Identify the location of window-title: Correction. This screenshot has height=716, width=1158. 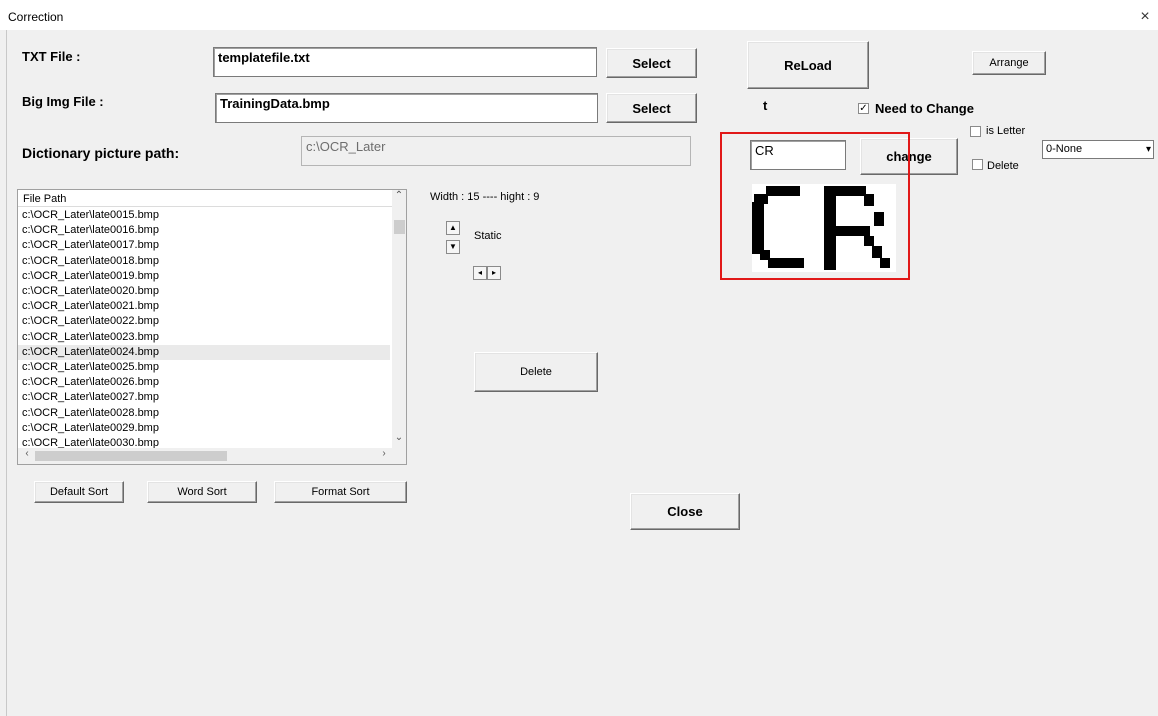
(36, 17).